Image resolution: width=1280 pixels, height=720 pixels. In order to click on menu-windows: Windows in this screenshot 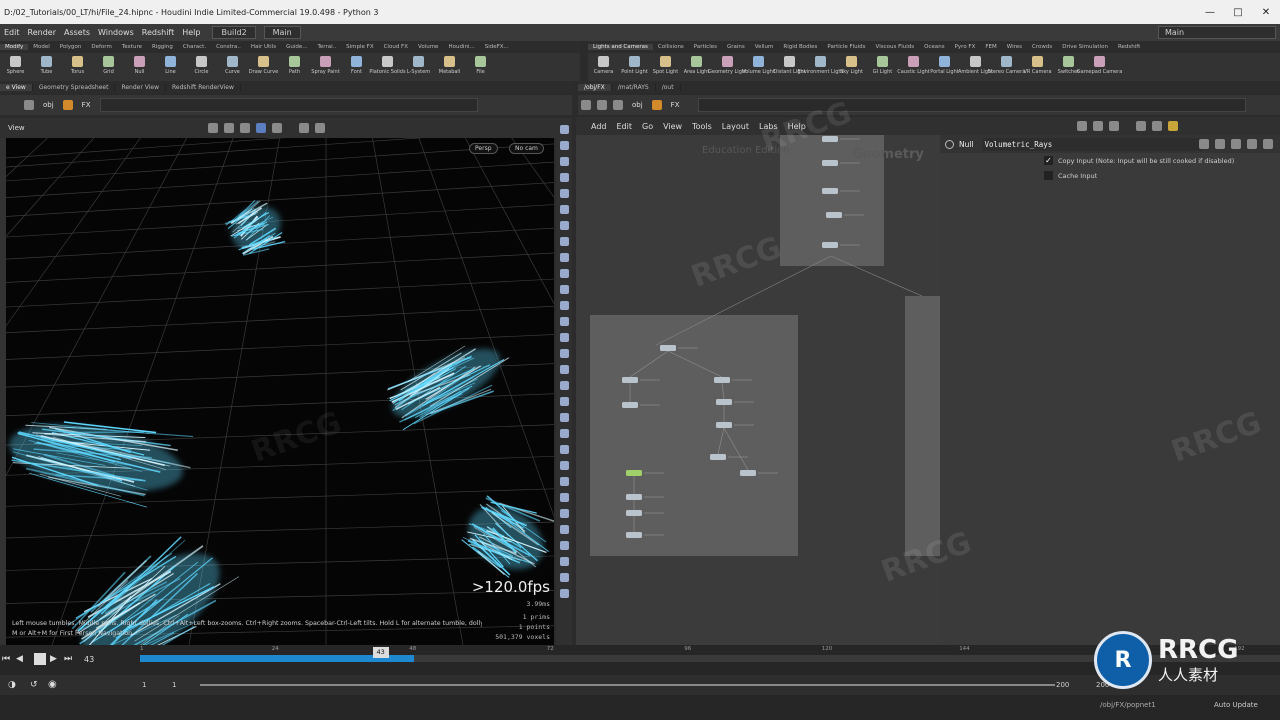, I will do `click(116, 32)`.